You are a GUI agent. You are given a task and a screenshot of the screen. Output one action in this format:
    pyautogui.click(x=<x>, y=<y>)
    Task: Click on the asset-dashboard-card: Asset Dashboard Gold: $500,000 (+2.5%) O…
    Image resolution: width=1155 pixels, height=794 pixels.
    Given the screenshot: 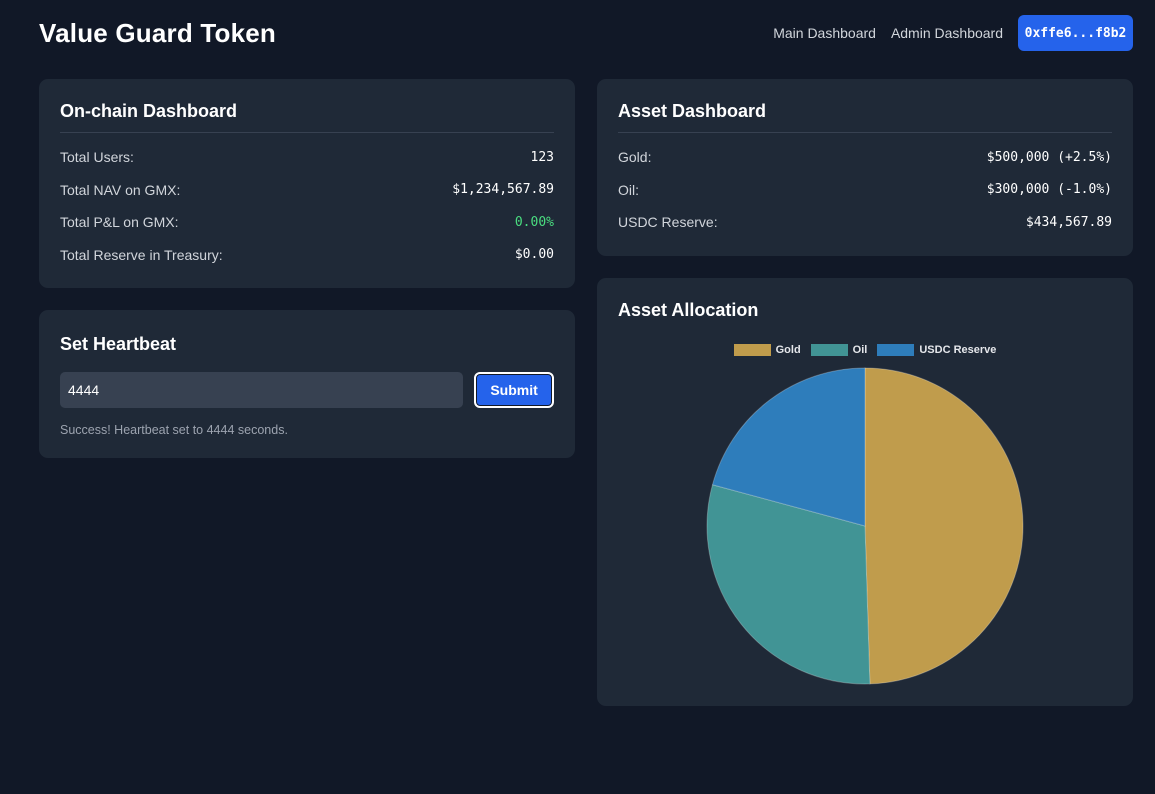 What is the action you would take?
    pyautogui.click(x=865, y=167)
    